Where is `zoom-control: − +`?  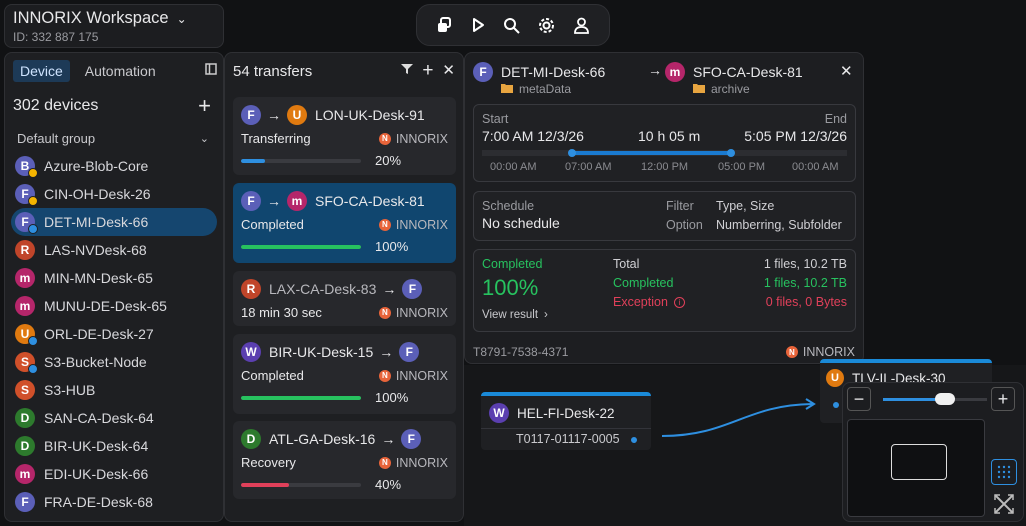 zoom-control: − + is located at coordinates (933, 452).